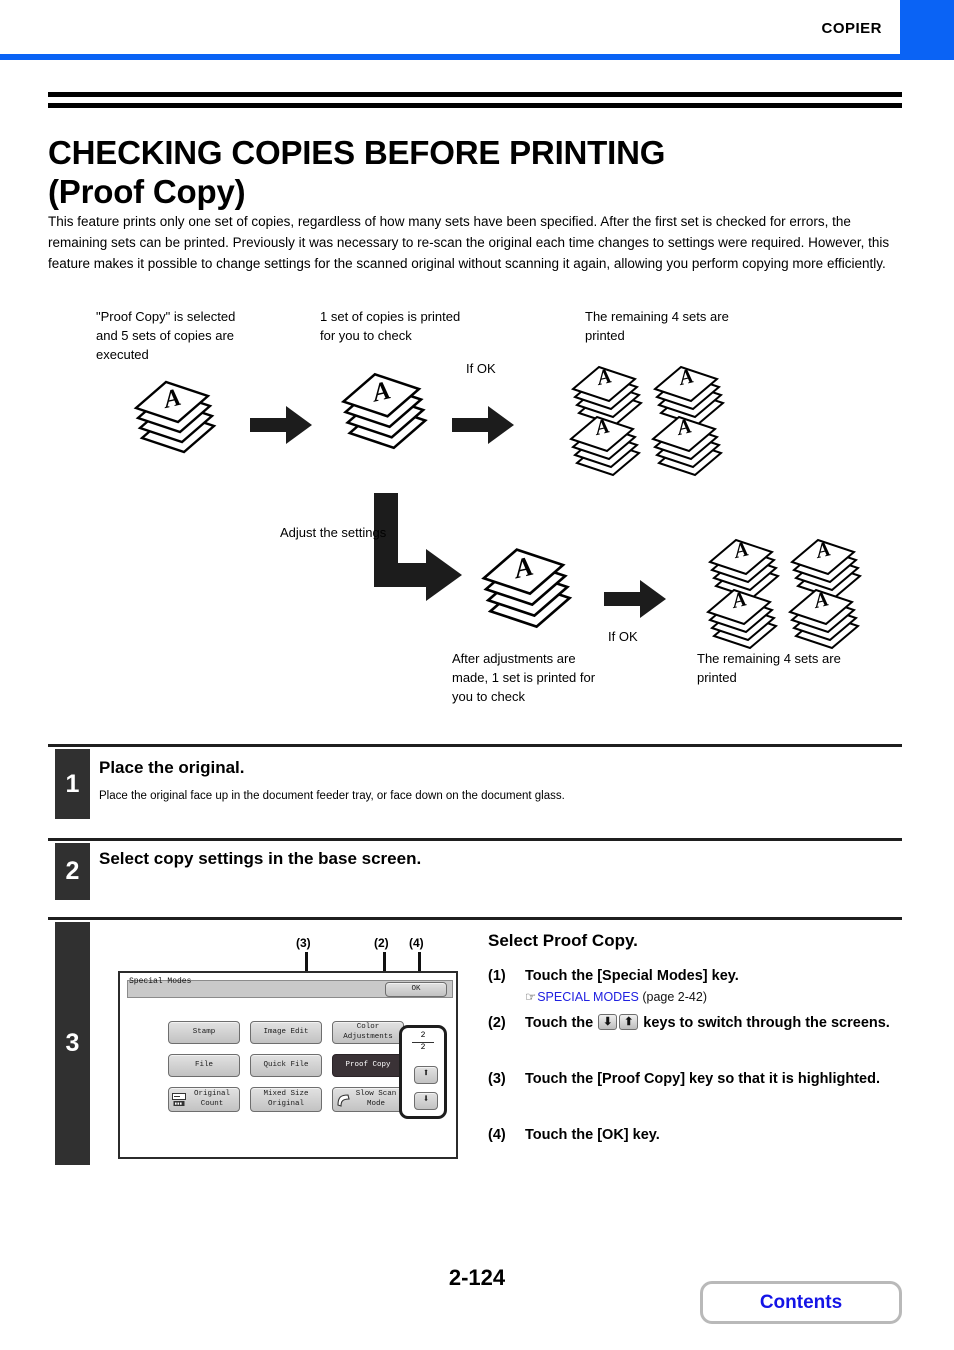  Describe the element at coordinates (559, 1023) in the screenshot. I see `step-3-item-2-prefix: Touch the` at that location.